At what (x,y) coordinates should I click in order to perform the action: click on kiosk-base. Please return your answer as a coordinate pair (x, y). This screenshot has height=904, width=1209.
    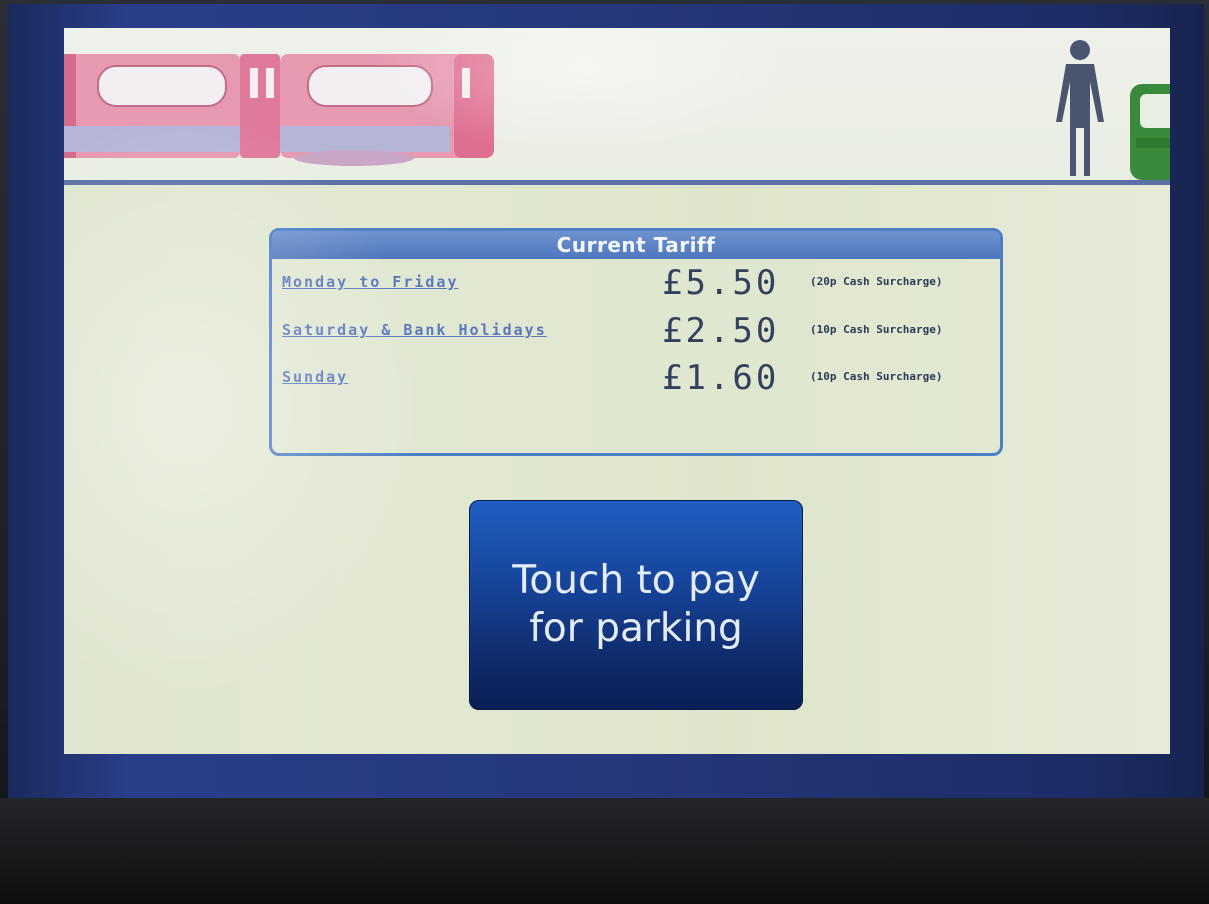
    Looking at the image, I should click on (604, 851).